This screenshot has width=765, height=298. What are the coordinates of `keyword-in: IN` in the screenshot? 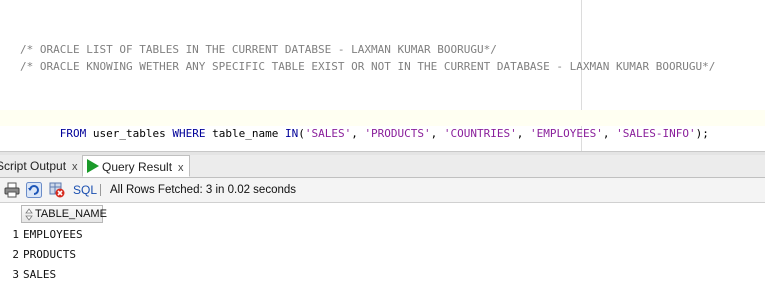 It's located at (291, 133).